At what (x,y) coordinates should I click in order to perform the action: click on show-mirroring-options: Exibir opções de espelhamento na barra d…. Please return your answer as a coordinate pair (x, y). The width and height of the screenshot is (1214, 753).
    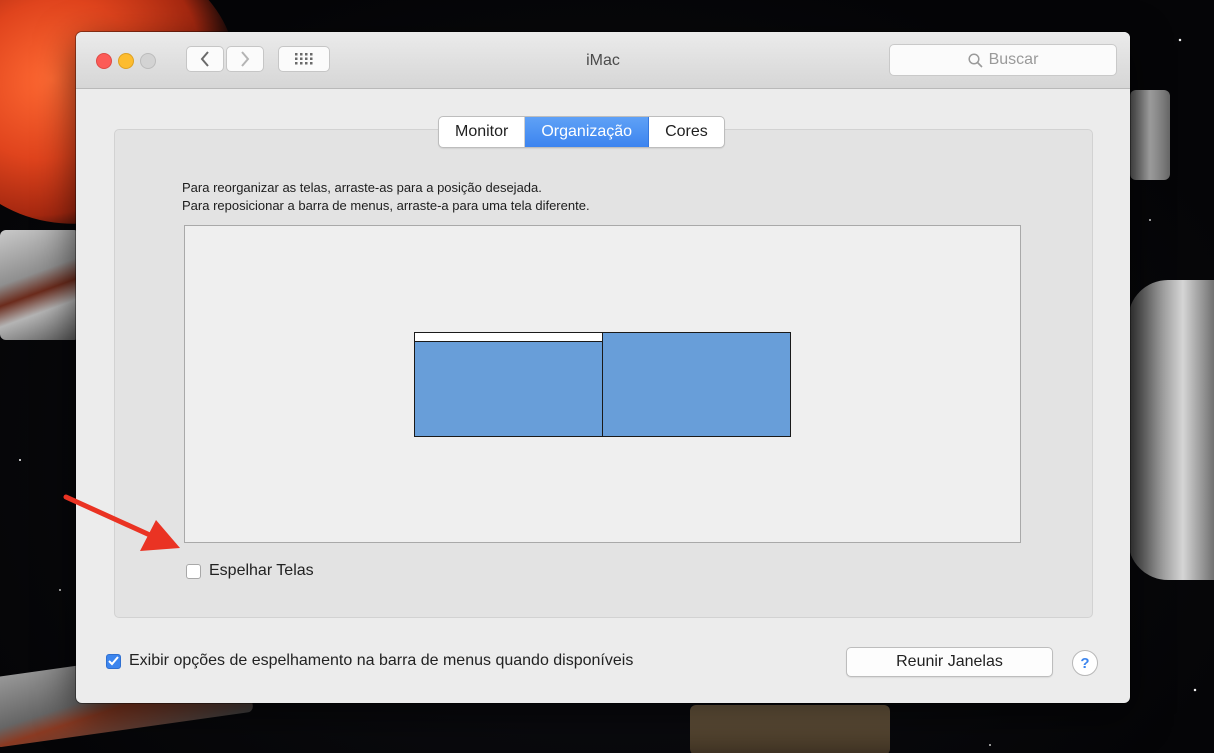
    Looking at the image, I should click on (369, 661).